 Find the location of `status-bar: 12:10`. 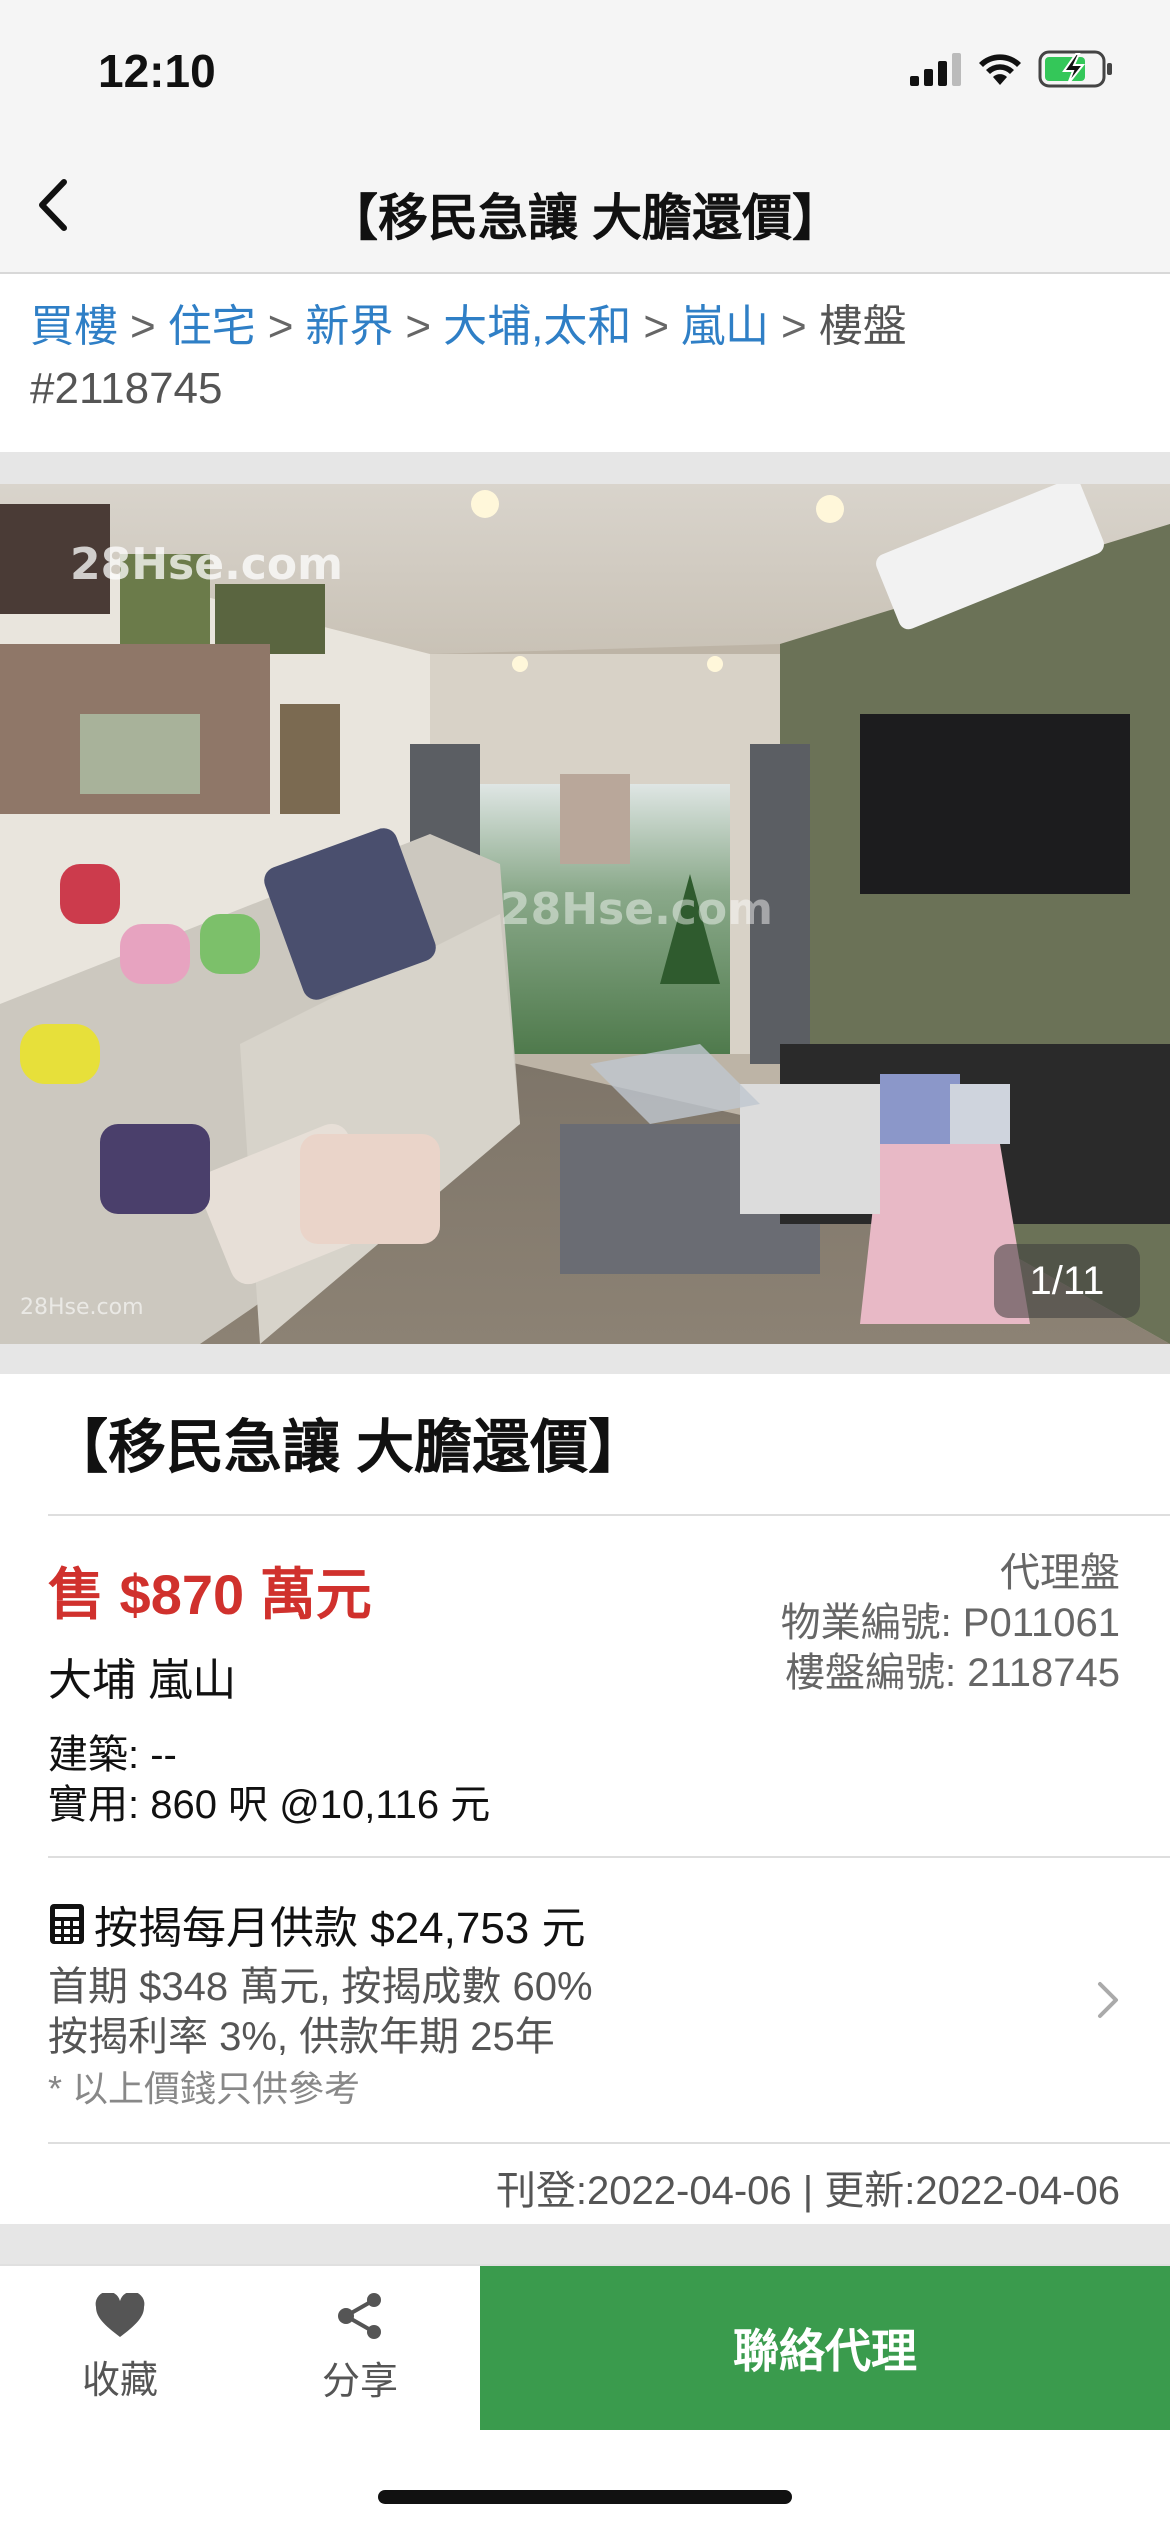

status-bar: 12:10 is located at coordinates (585, 70).